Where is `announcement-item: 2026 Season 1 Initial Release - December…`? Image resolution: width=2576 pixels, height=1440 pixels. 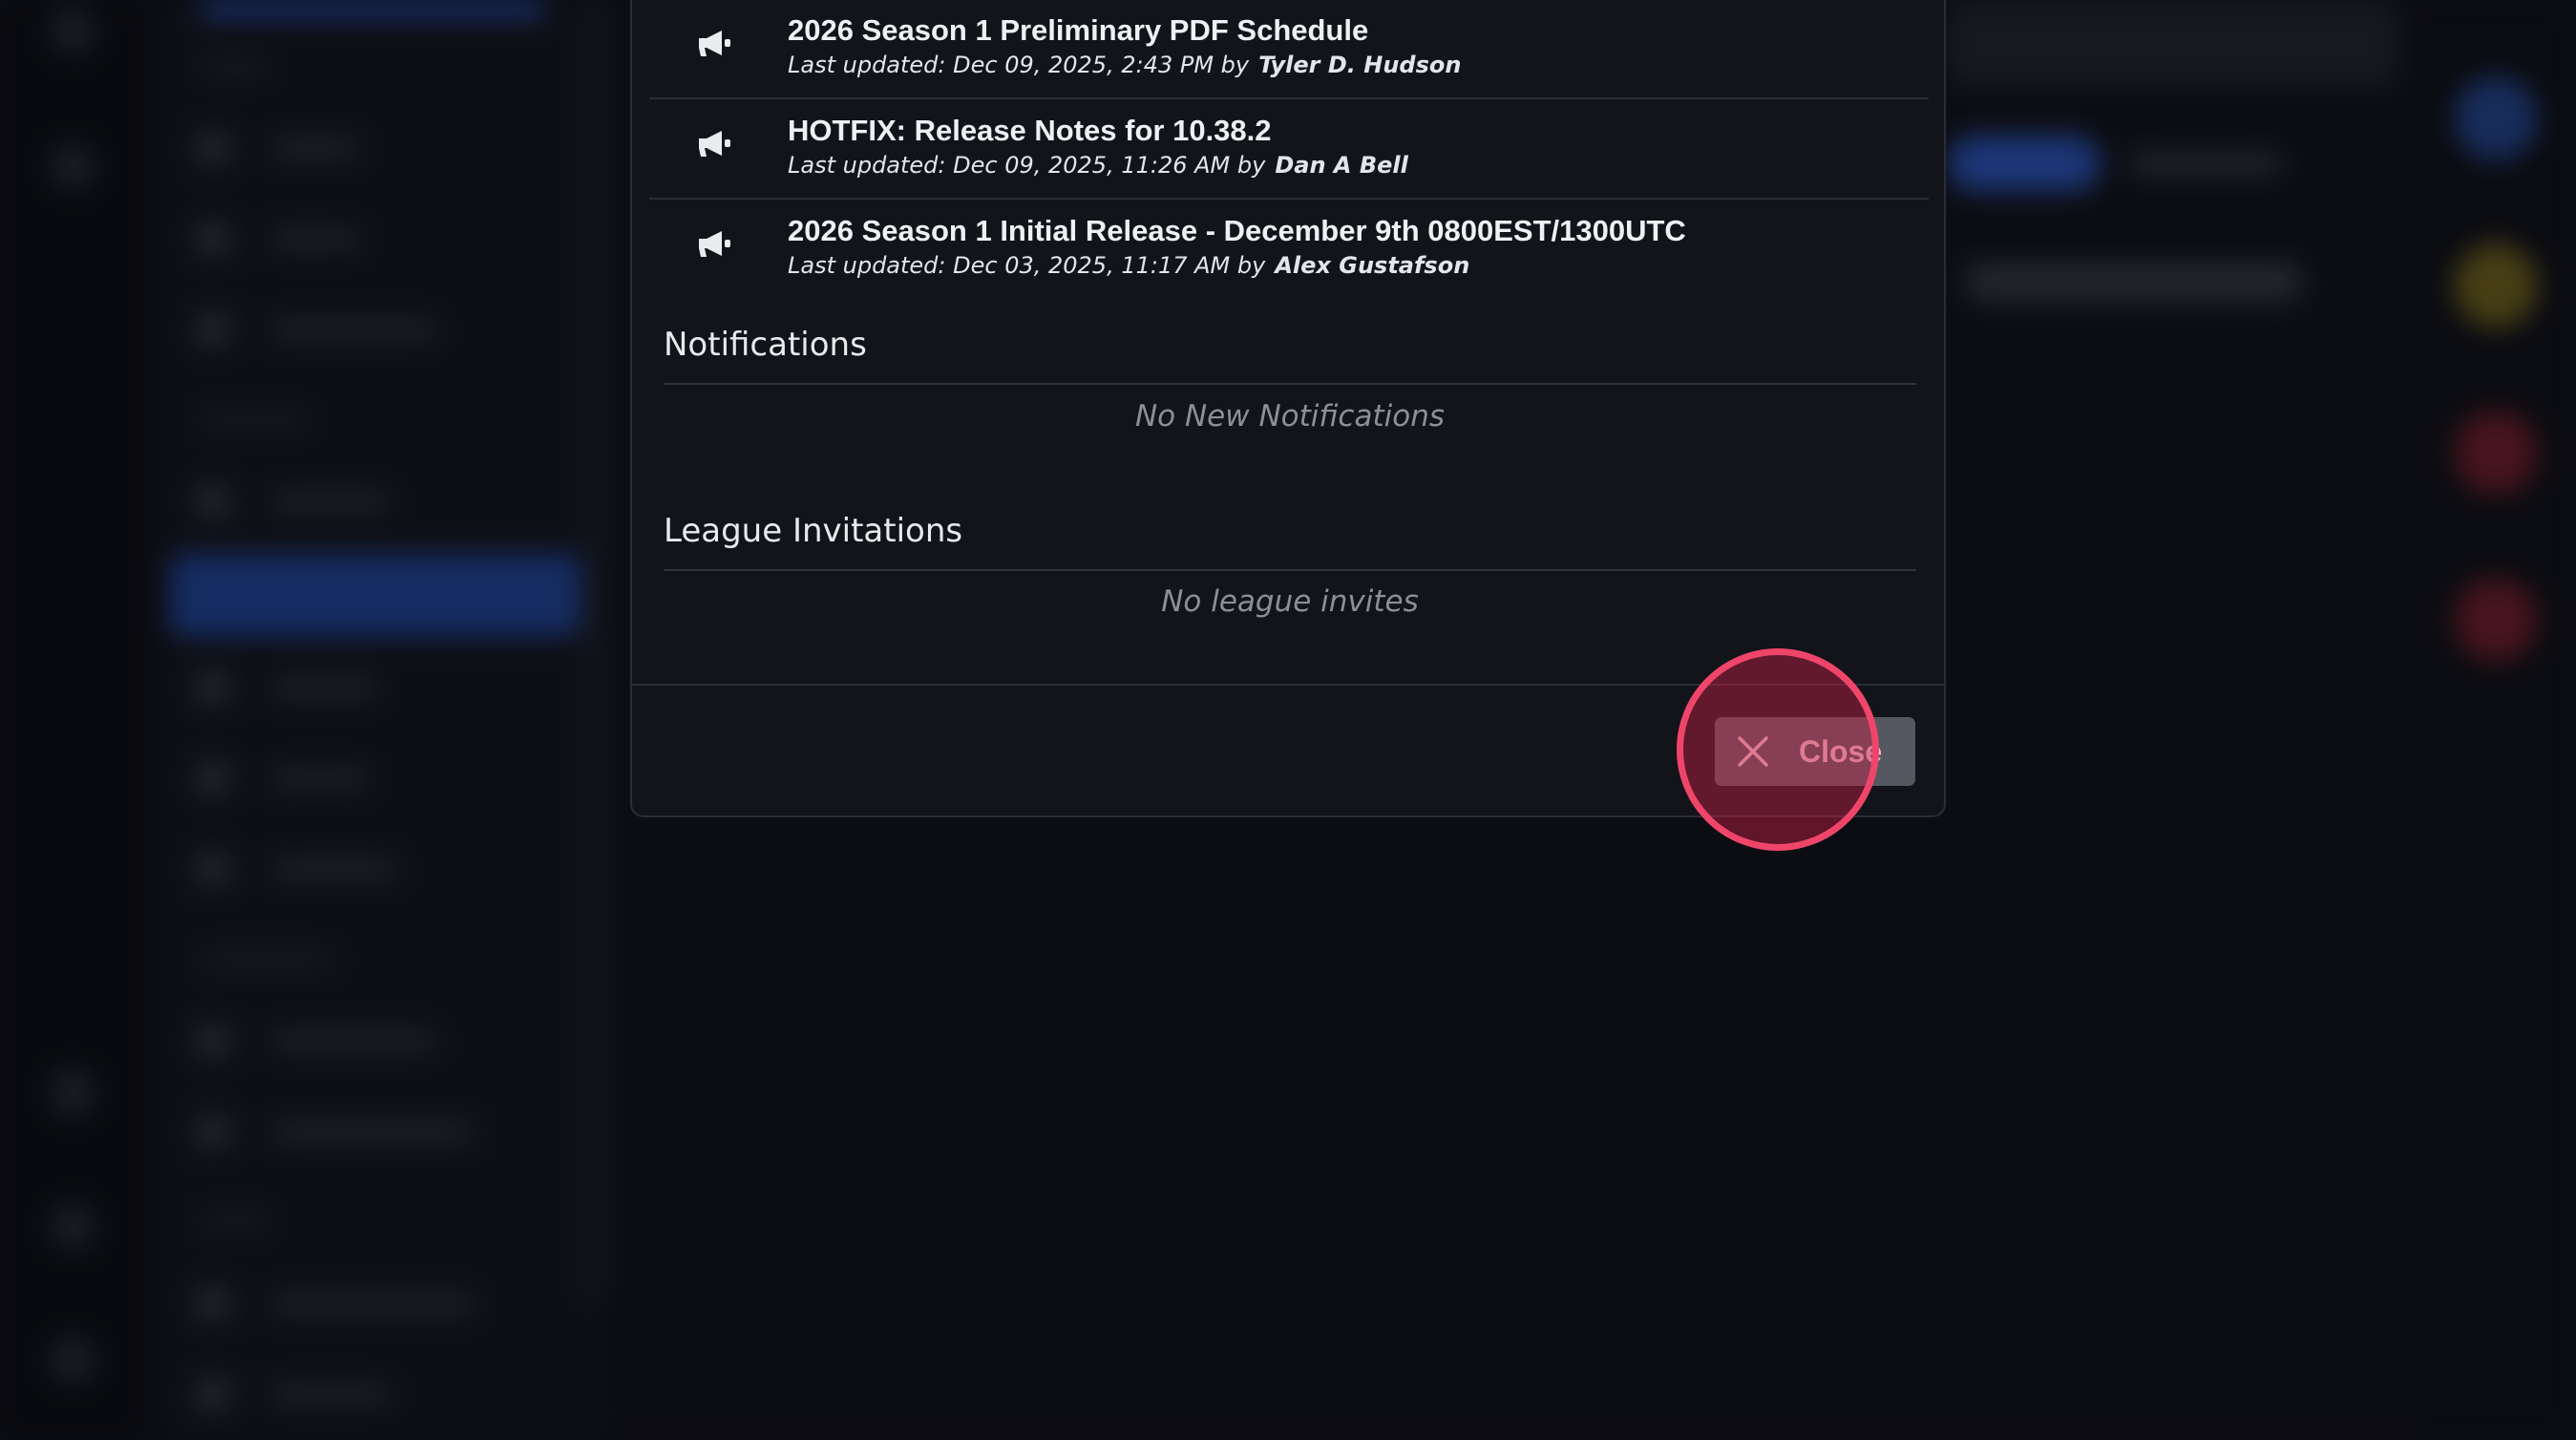 announcement-item: 2026 Season 1 Initial Release - December… is located at coordinates (1289, 251).